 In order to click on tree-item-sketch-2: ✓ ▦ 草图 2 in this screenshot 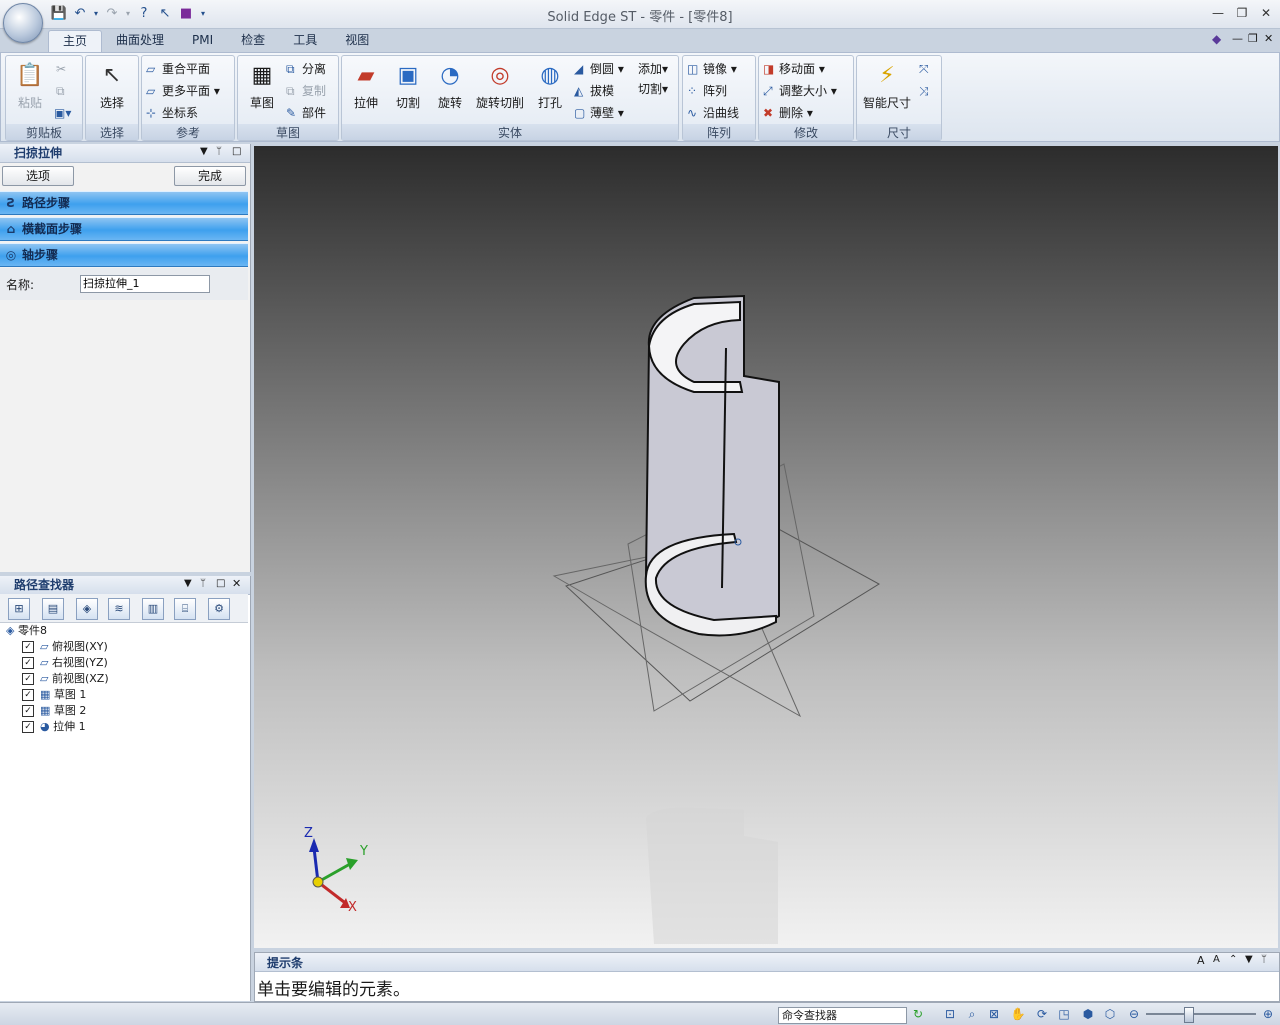, I will do `click(54, 711)`.